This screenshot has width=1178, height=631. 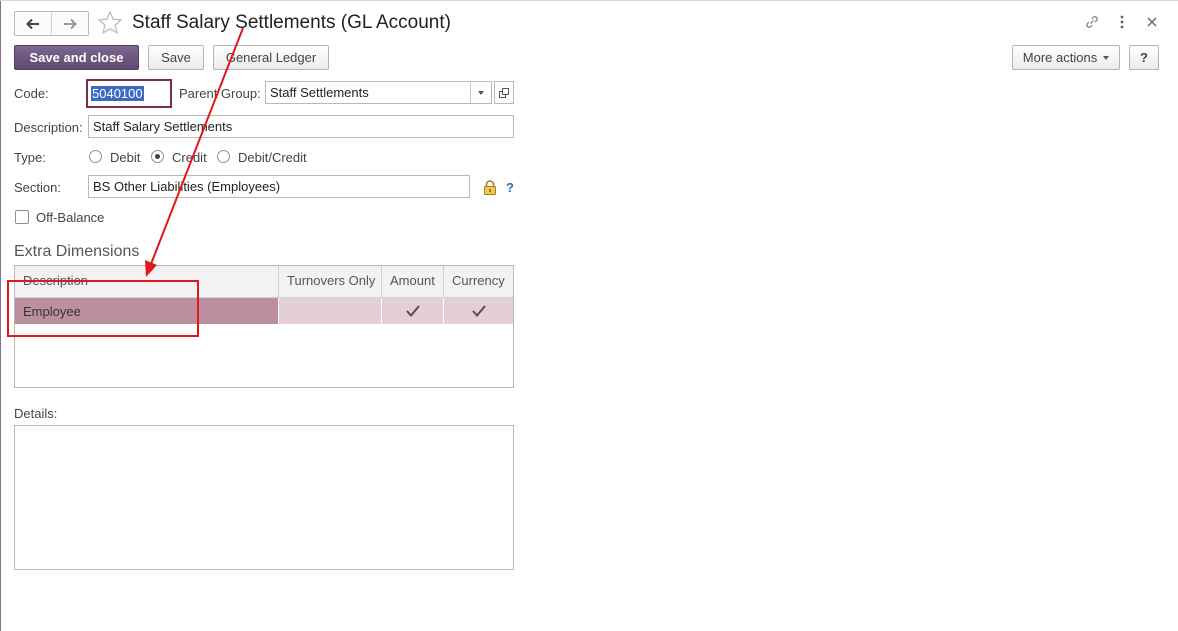 I want to click on arrow-left-icon, so click(x=32, y=23).